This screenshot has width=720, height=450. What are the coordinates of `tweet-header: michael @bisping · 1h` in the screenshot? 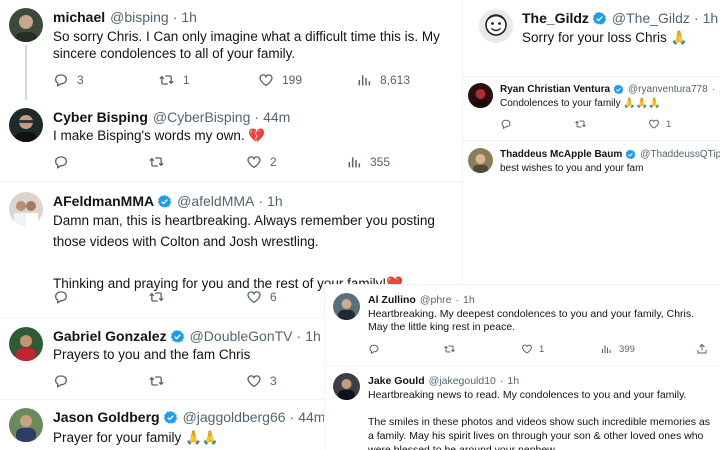 It's located at (125, 17).